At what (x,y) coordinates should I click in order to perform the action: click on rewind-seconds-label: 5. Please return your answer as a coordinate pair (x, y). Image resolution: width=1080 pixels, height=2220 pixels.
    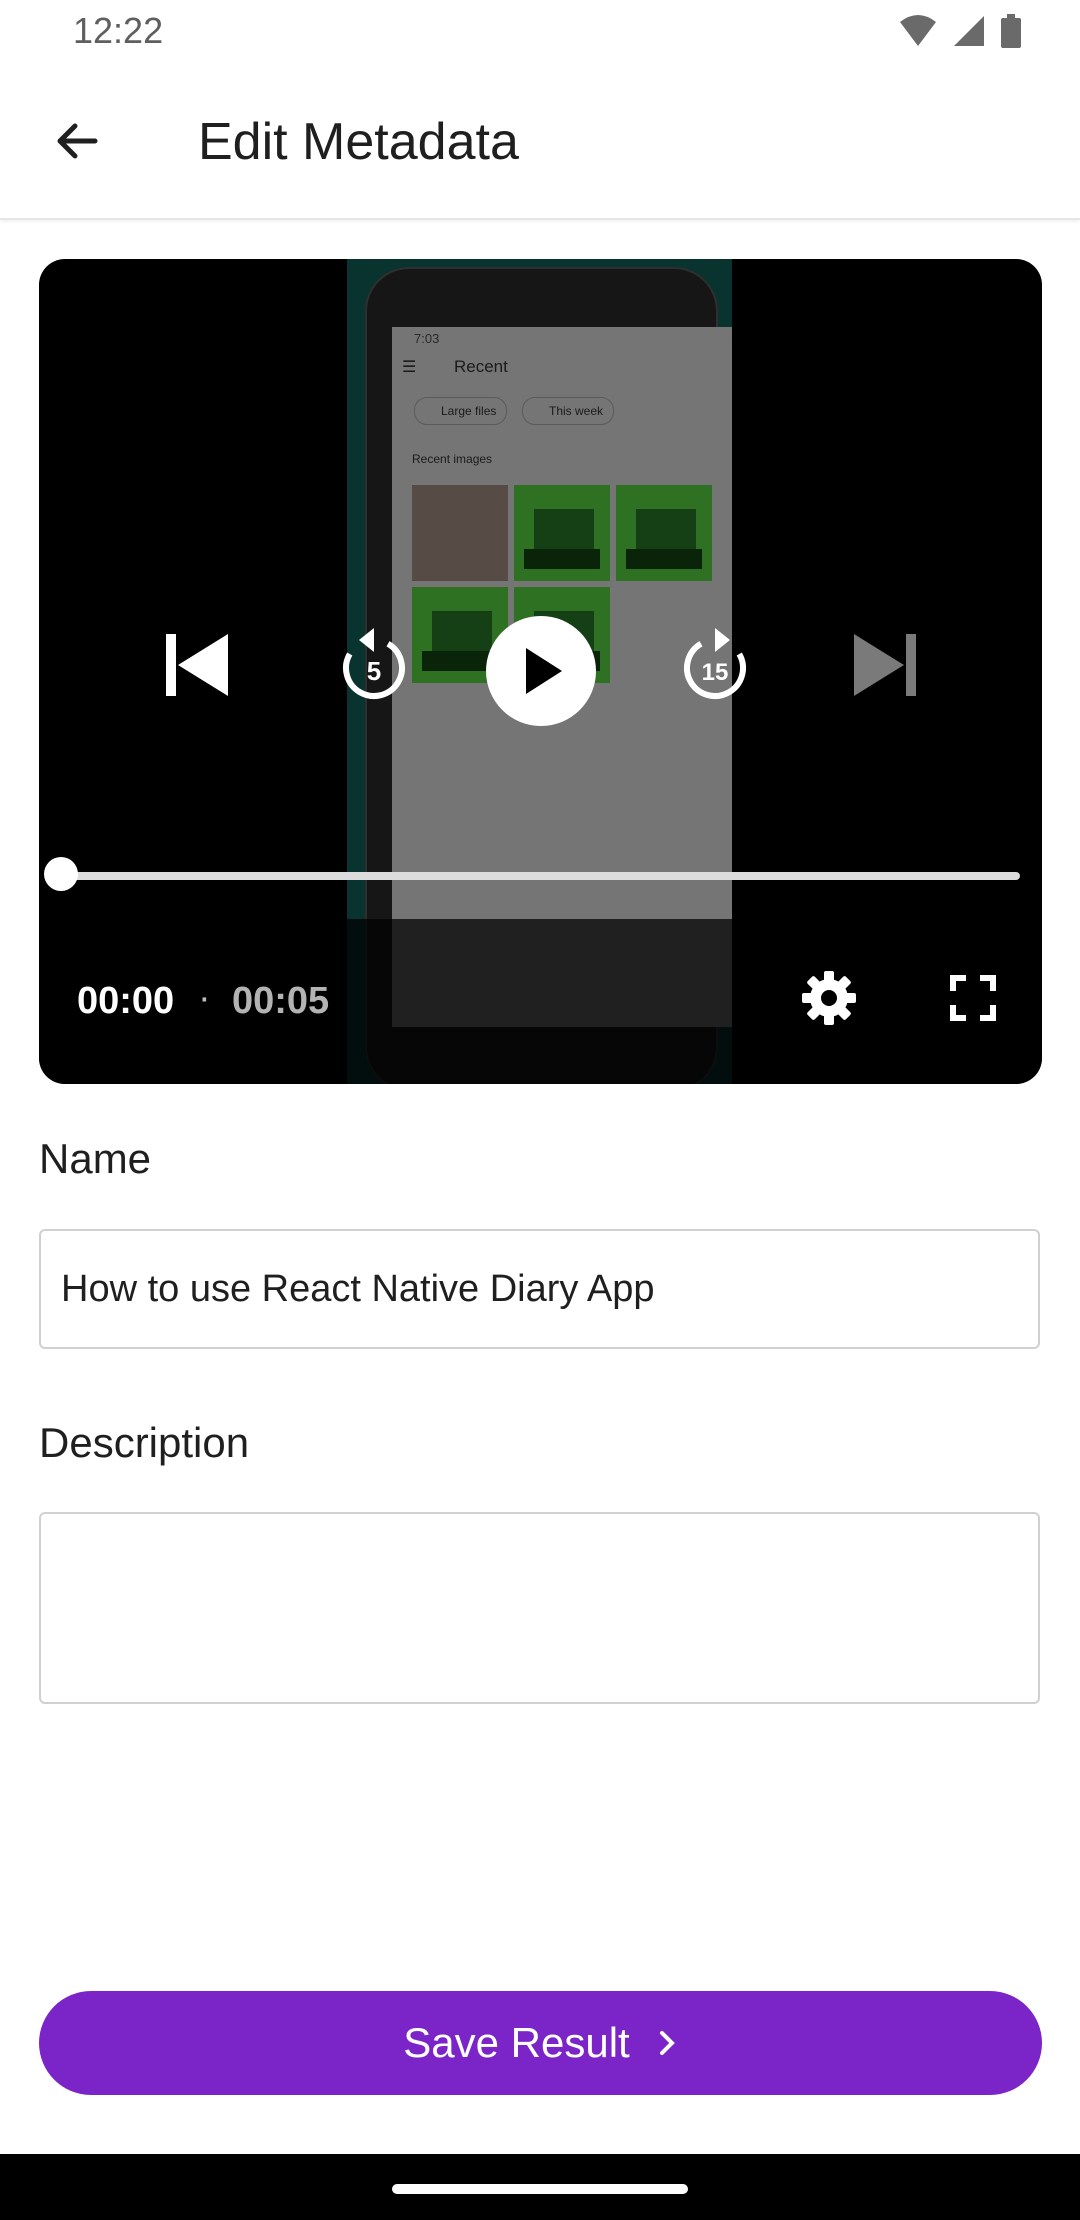
    Looking at the image, I should click on (374, 671).